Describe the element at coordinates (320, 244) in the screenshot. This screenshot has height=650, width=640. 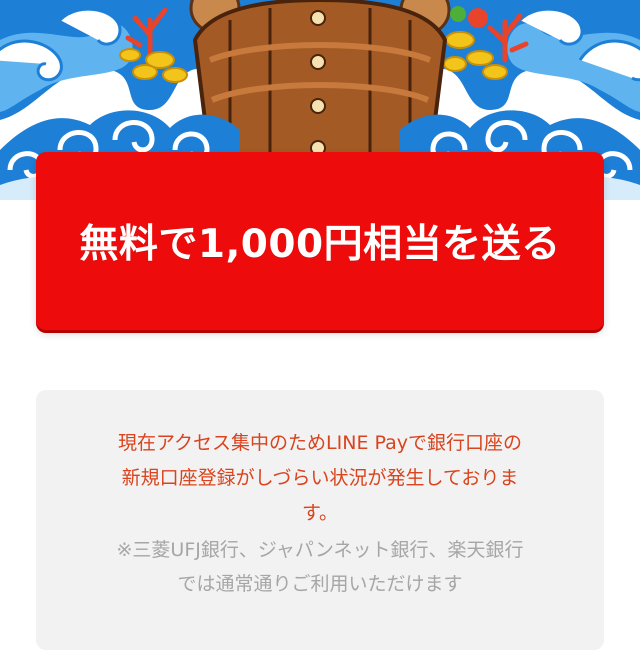
I see `send-button-label: 無料で1,000円相当を送る` at that location.